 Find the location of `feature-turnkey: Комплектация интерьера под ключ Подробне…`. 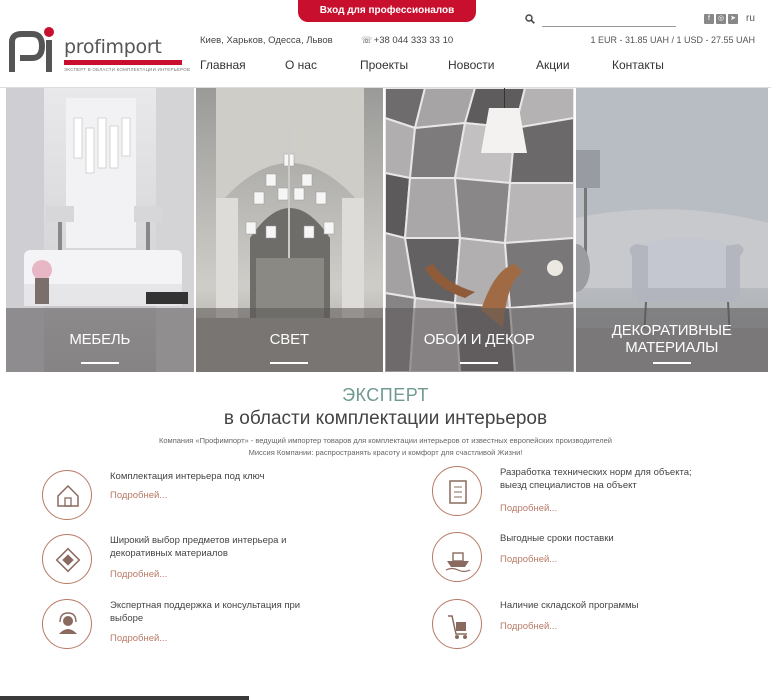

feature-turnkey: Комплектация интерьера под ключ Подробне… is located at coordinates (192, 500).